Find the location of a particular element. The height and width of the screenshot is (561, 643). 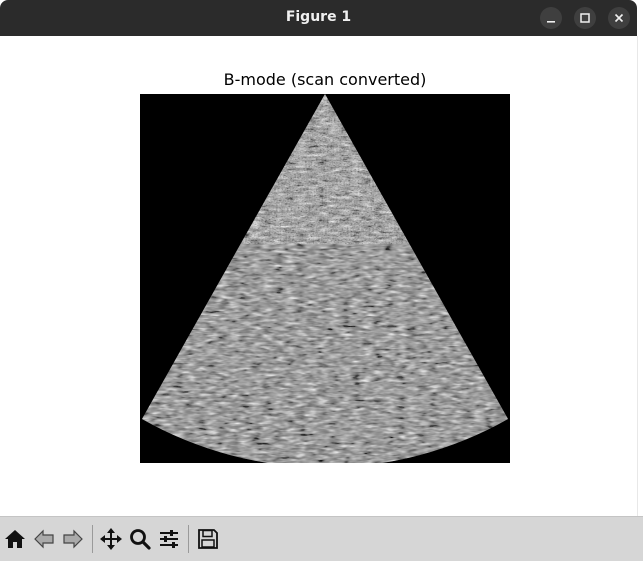

forward-button is located at coordinates (73, 539).